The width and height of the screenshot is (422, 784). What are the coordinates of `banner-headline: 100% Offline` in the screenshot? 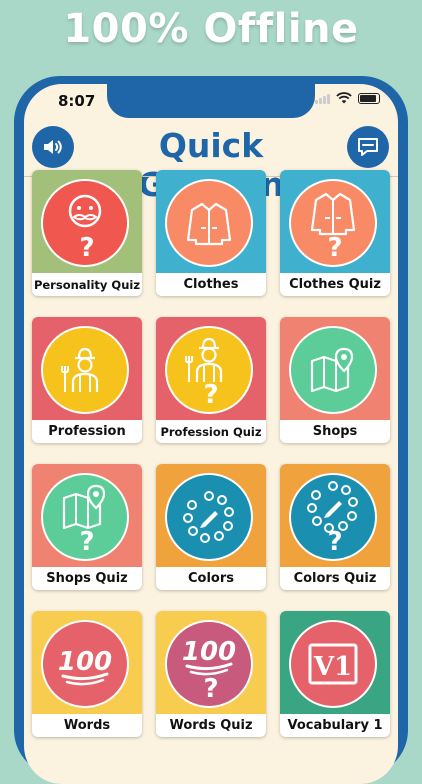 It's located at (211, 29).